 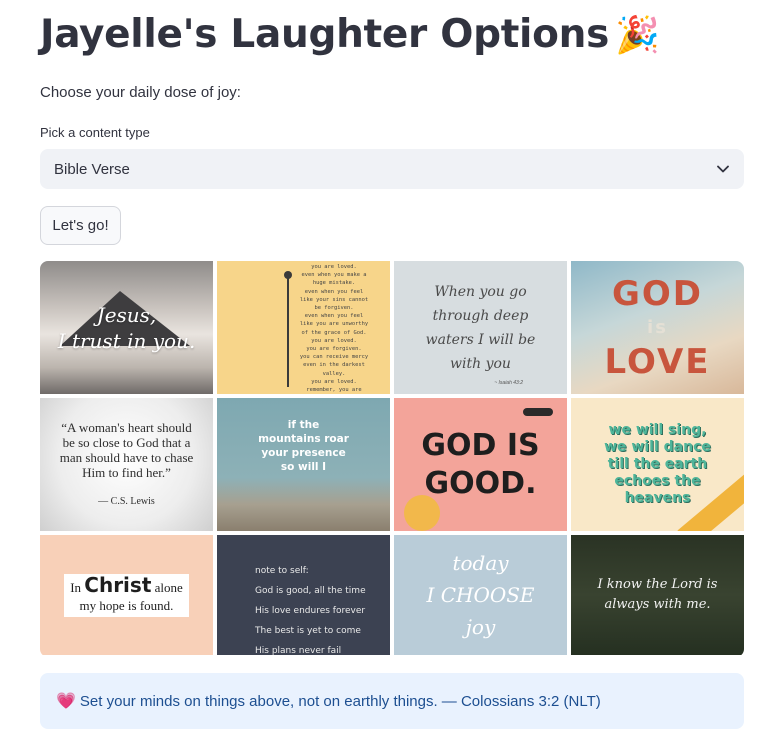 I want to click on tile-text: I know the Lord is always with me., so click(x=657, y=594).